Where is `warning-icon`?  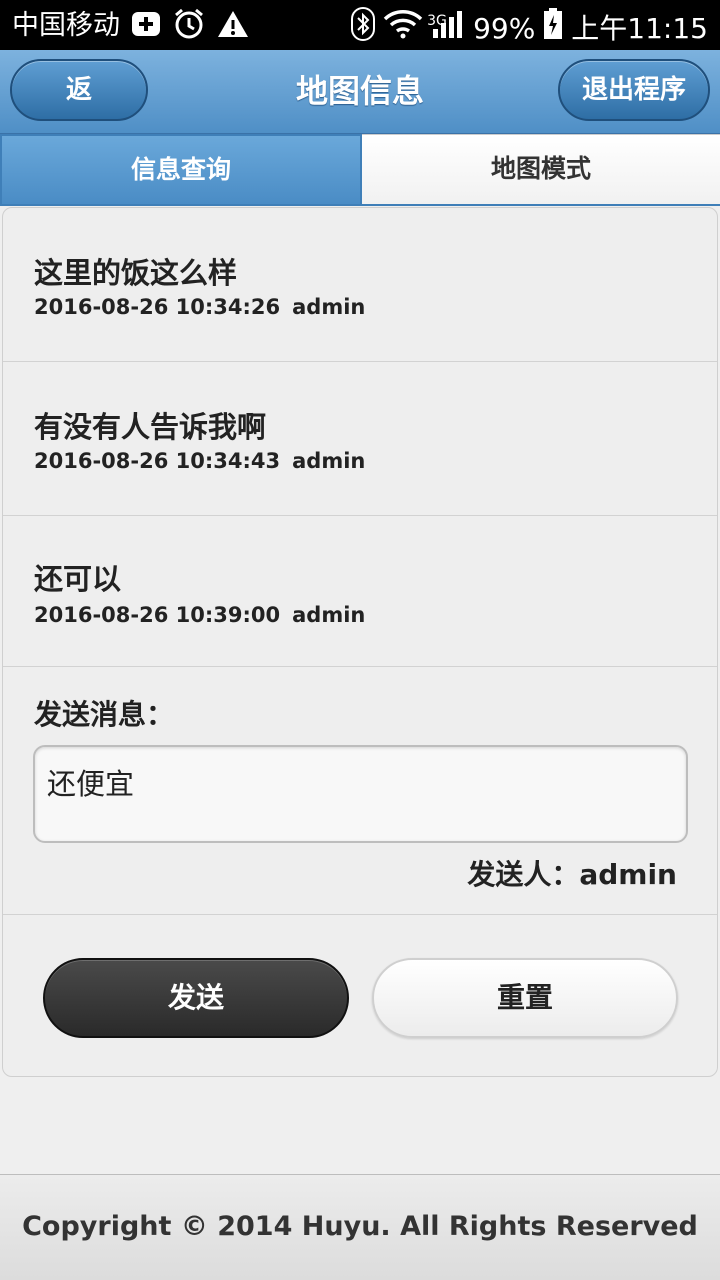 warning-icon is located at coordinates (233, 26).